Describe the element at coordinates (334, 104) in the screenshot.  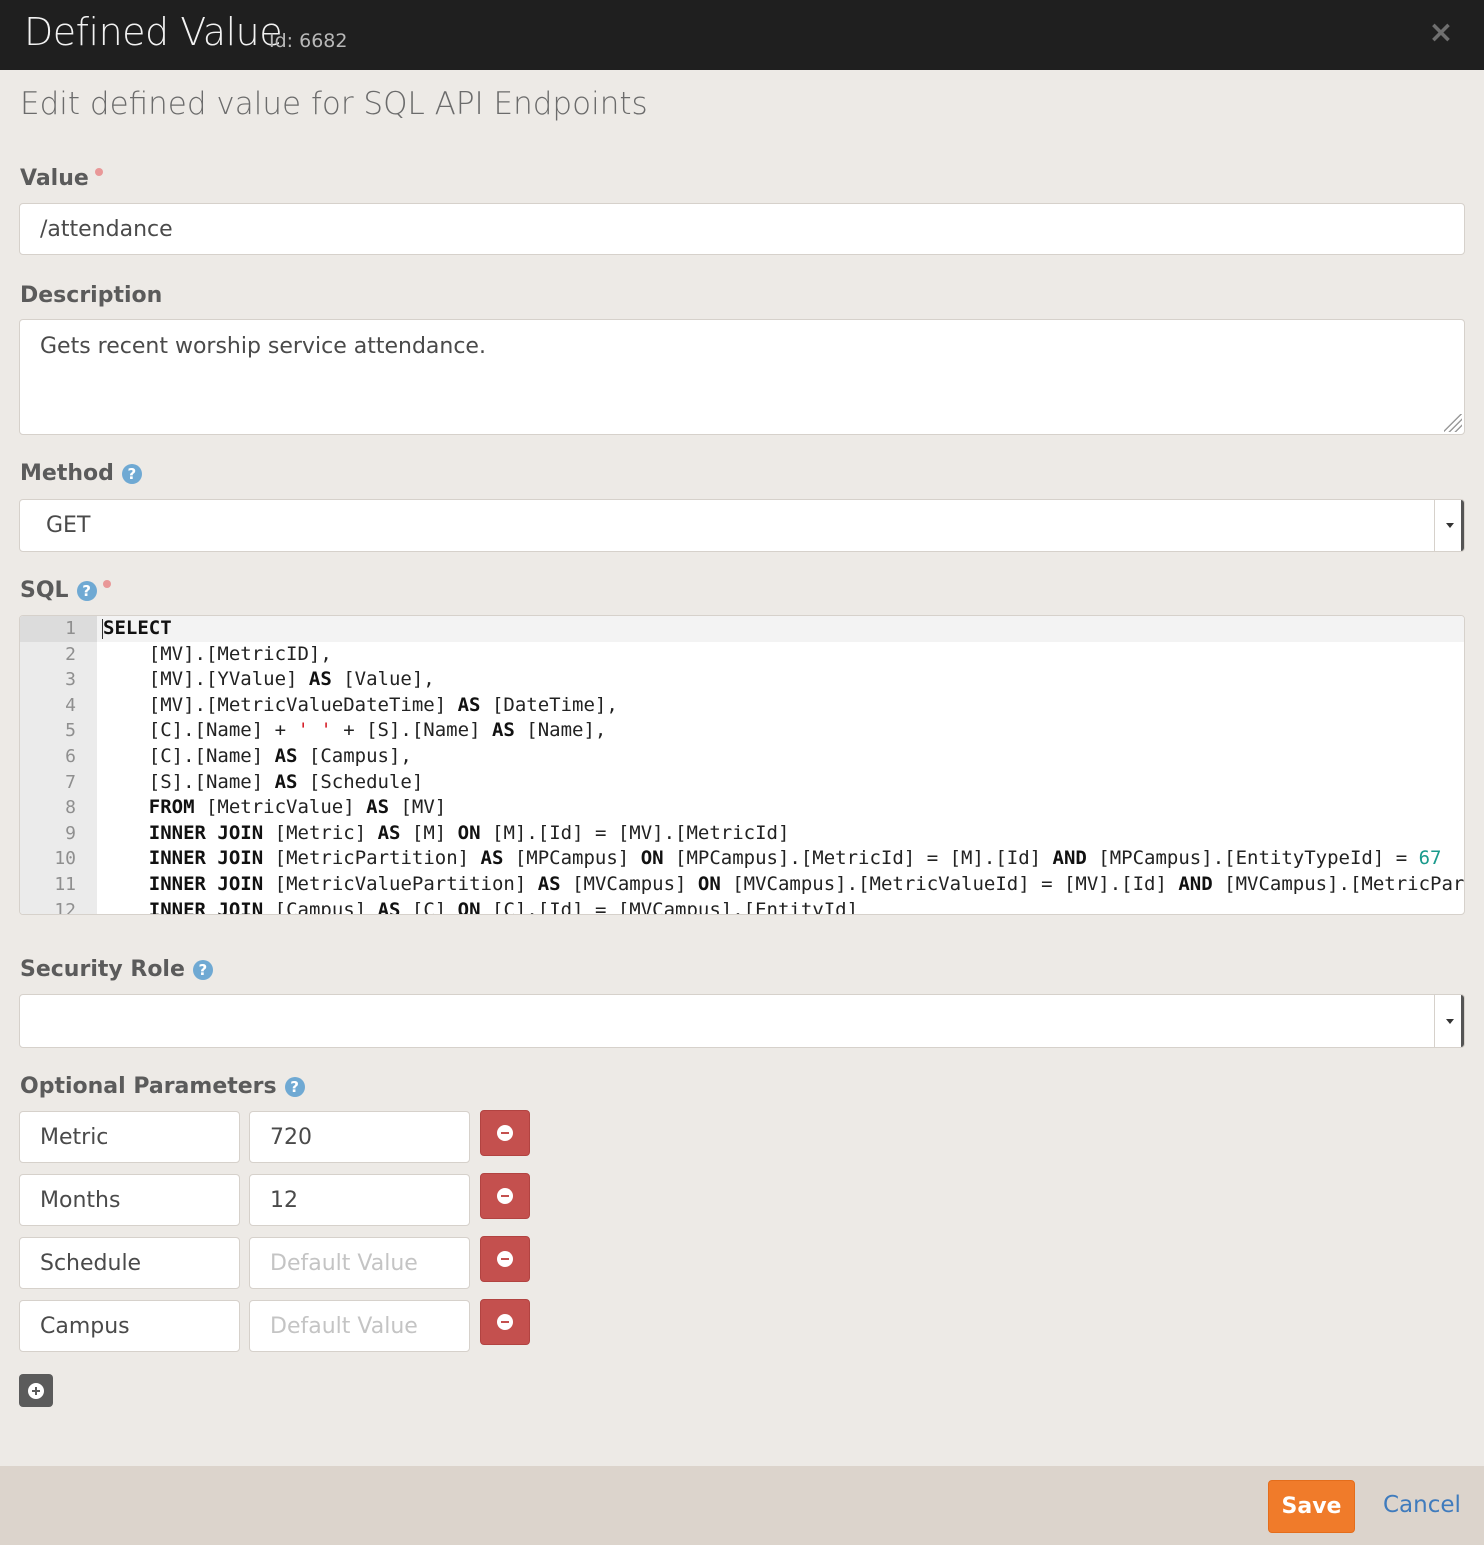
I see `page-subtitle: Edit defined value for SQL API Endpoints` at that location.